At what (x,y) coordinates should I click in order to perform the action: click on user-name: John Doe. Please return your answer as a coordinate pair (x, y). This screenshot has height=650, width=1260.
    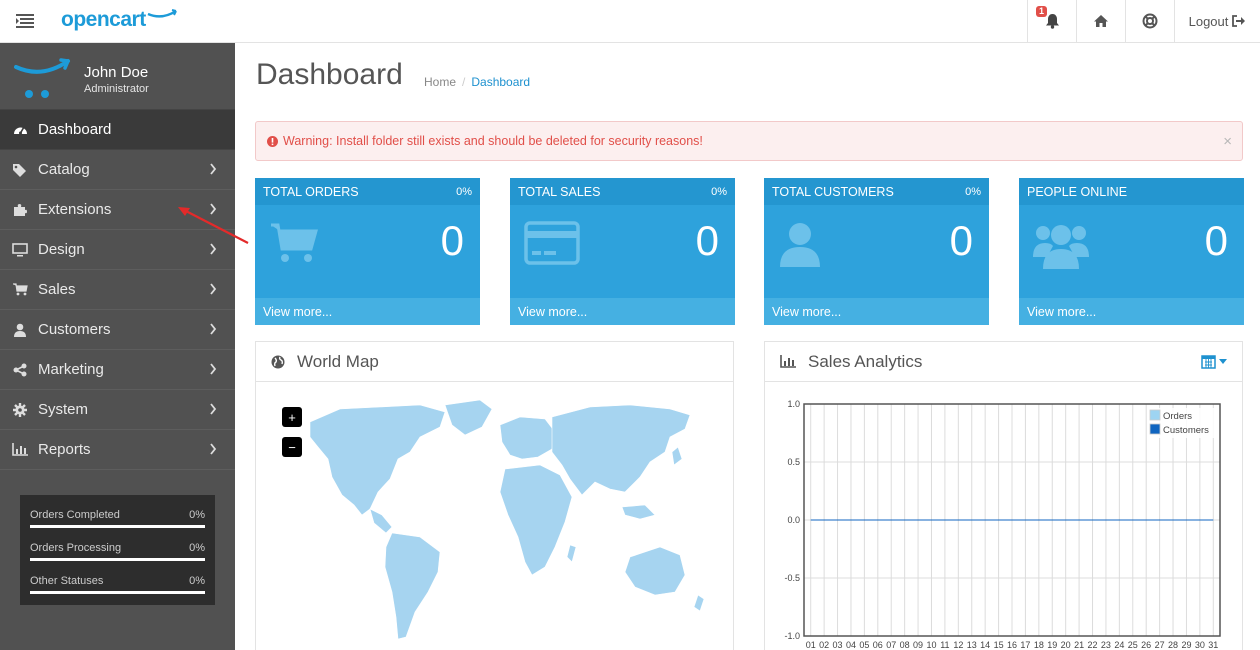
    Looking at the image, I should click on (116, 72).